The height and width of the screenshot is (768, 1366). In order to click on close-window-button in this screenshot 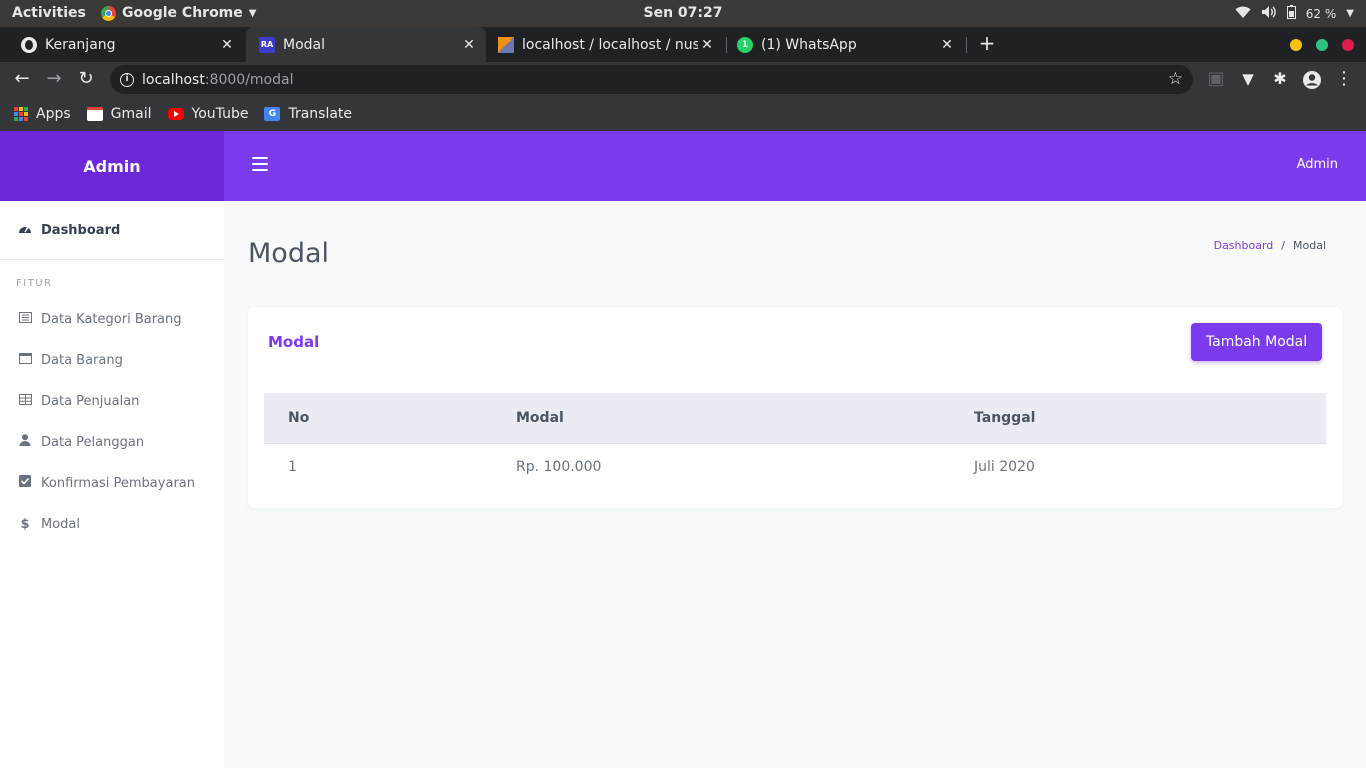, I will do `click(1348, 45)`.